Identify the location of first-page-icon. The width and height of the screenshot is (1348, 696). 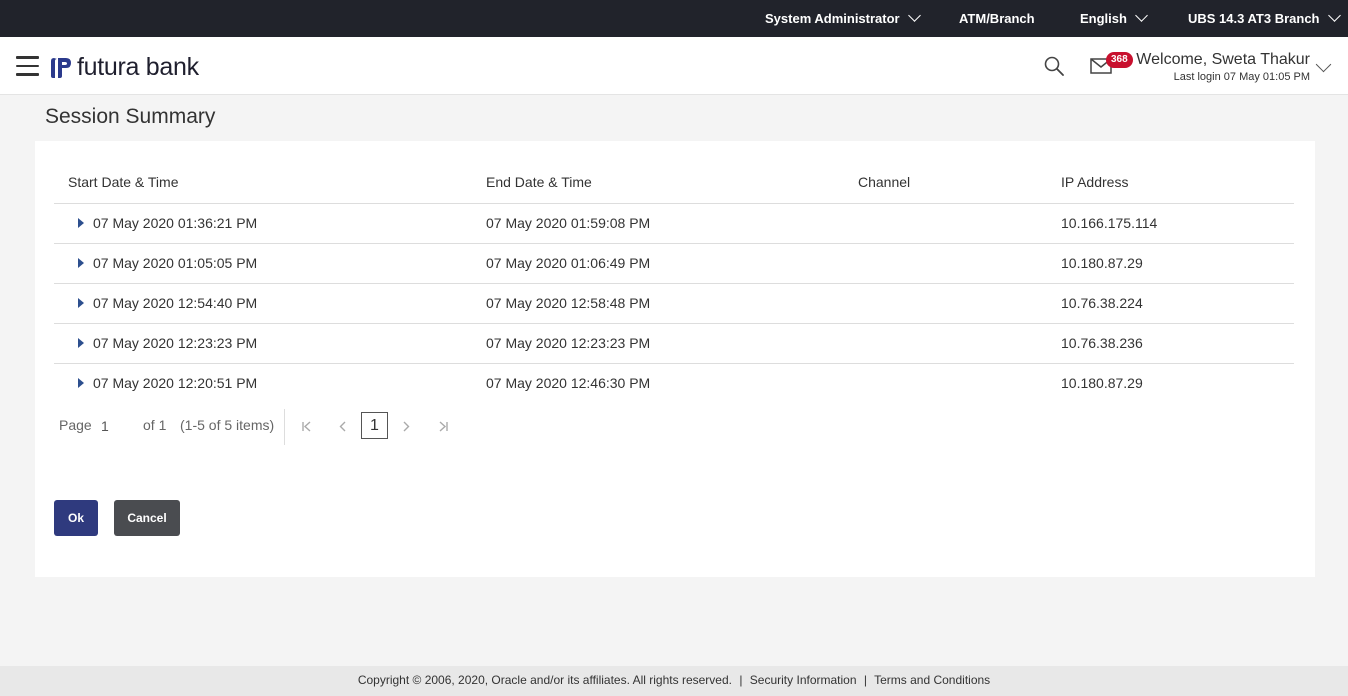
(307, 426).